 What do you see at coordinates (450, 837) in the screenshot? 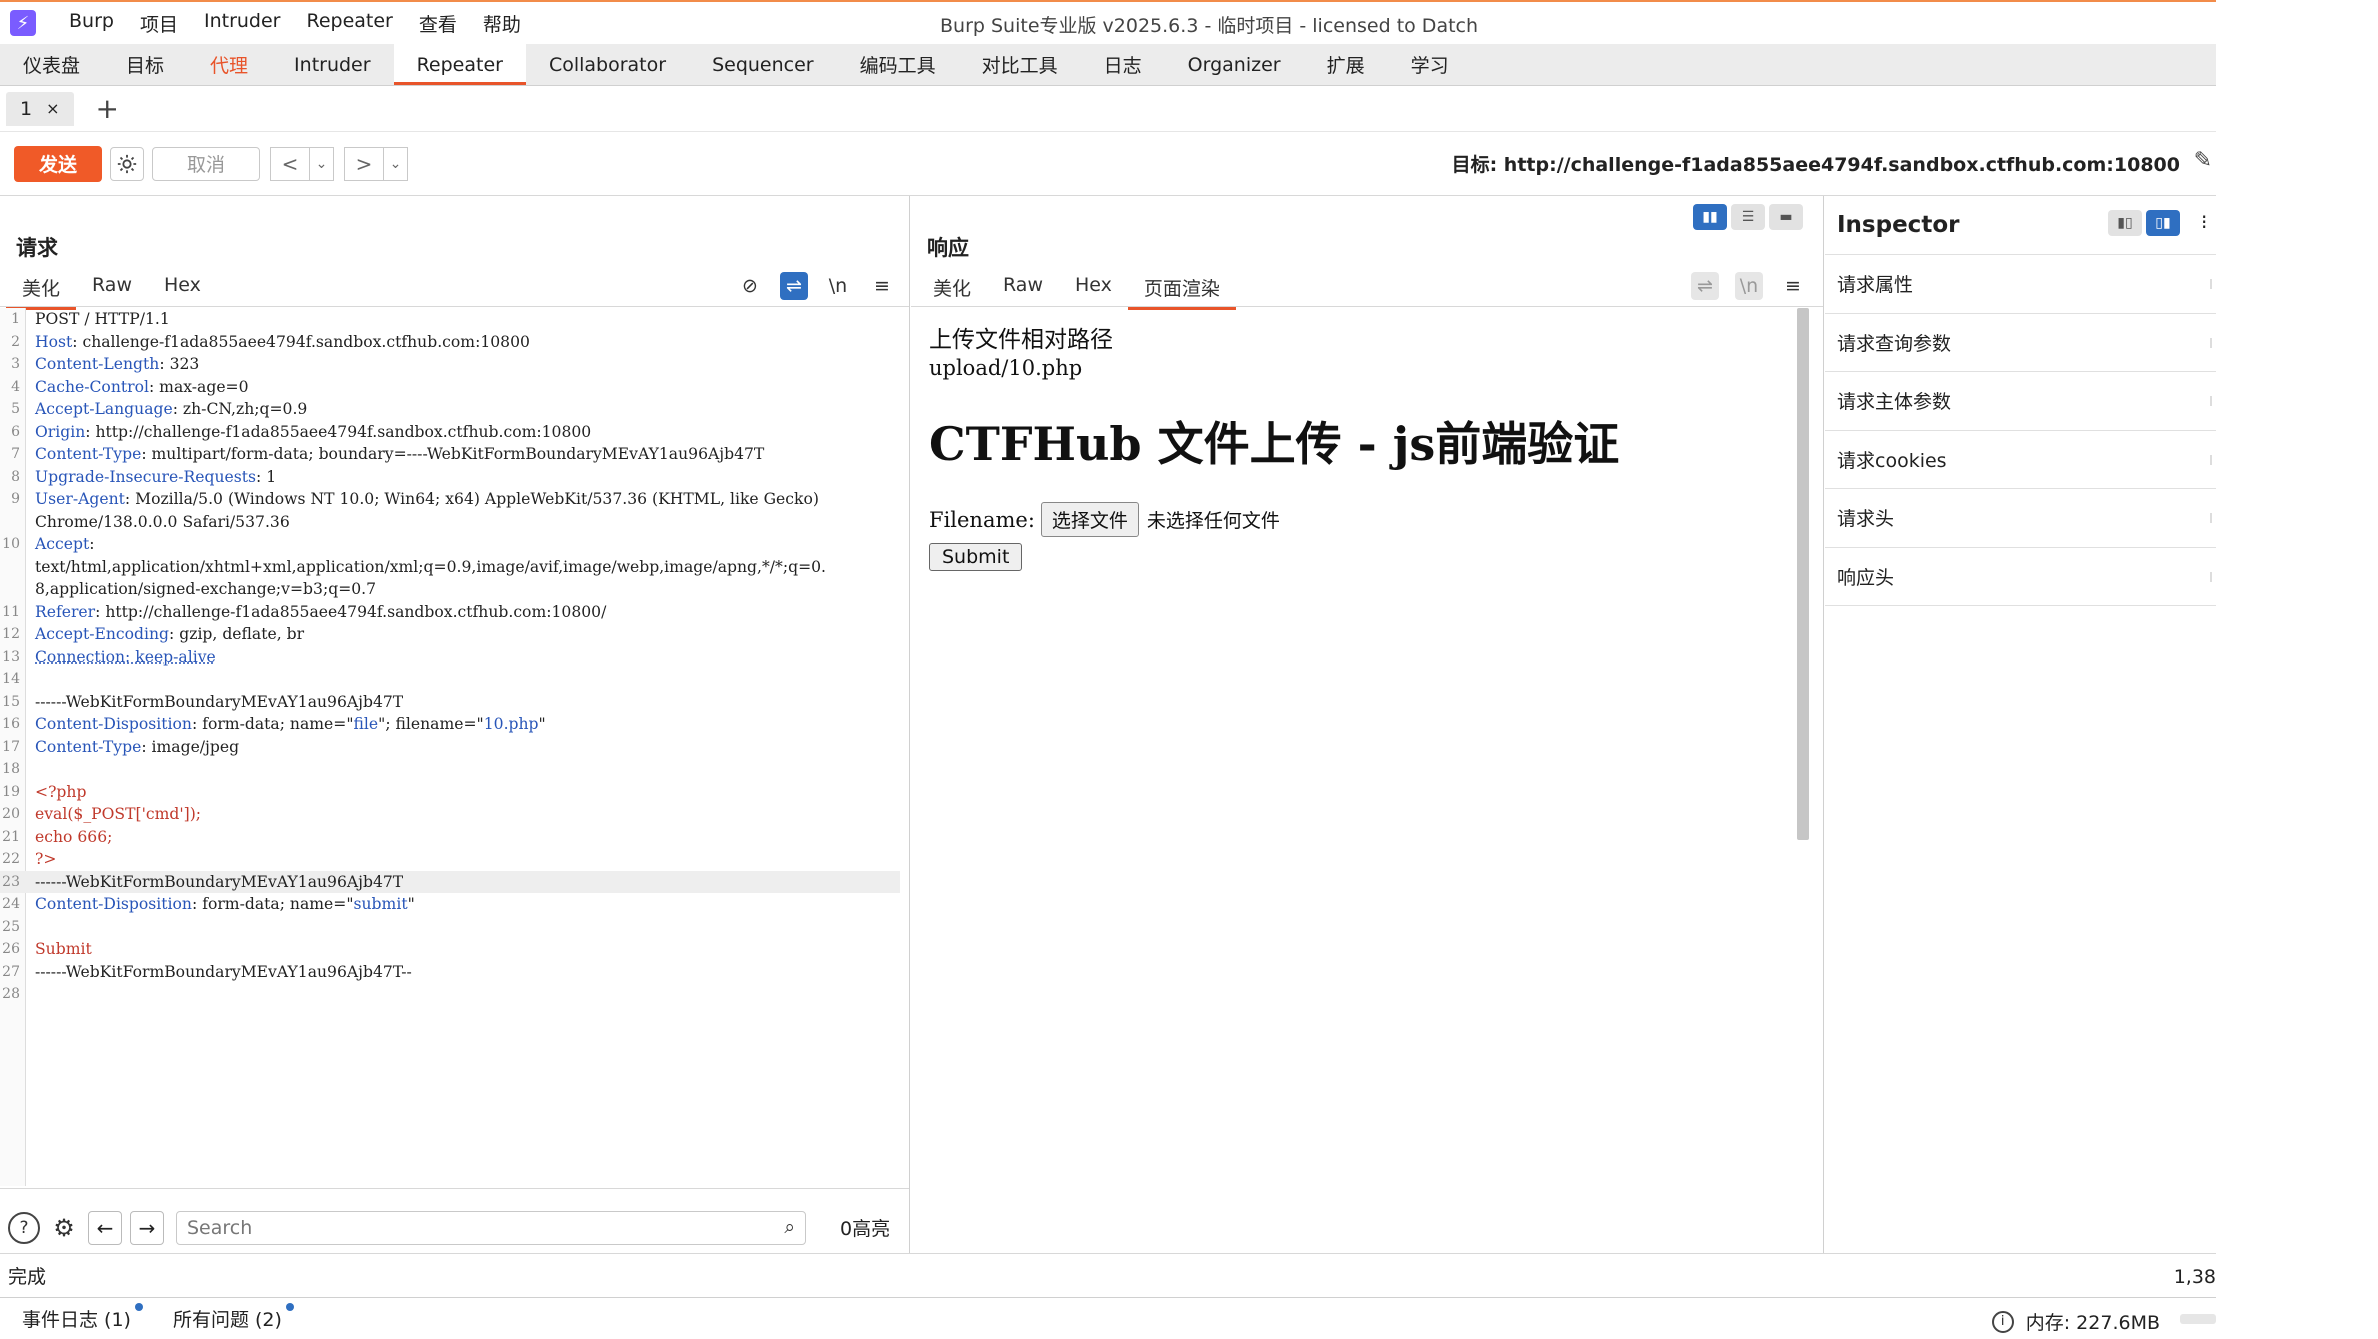
I see `code-line: 21 echo 666;` at bounding box center [450, 837].